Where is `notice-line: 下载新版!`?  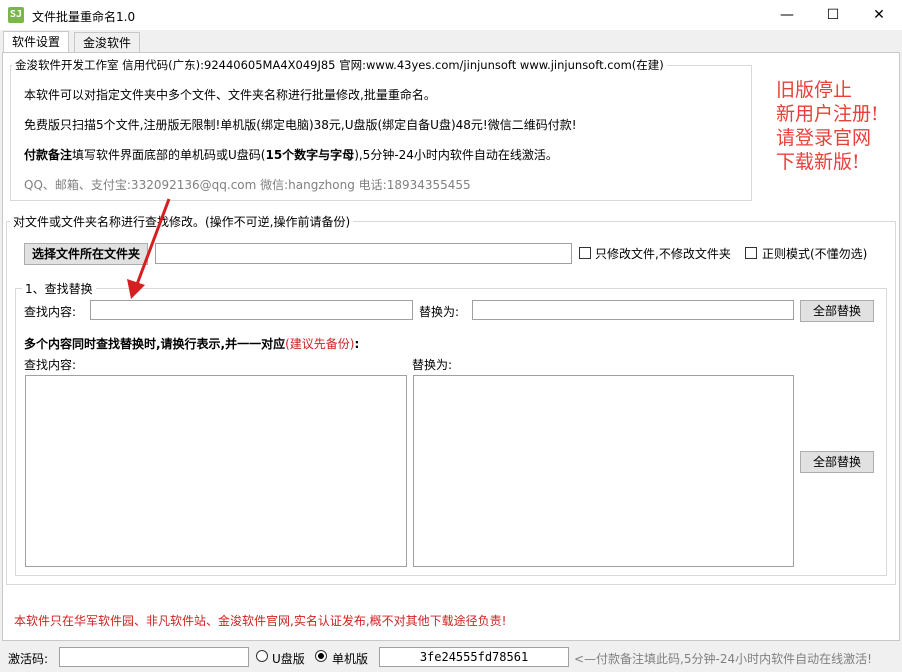
notice-line: 下载新版! is located at coordinates (818, 162).